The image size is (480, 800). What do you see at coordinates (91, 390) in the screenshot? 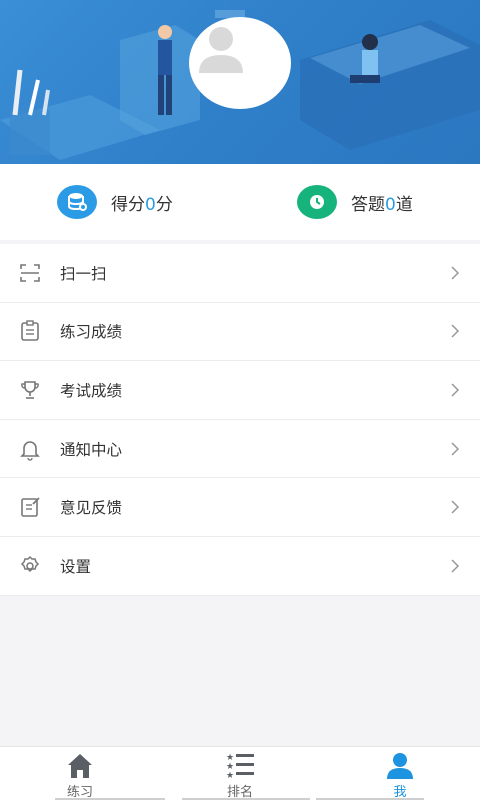
I see `menu-item-label: 考试成绩` at bounding box center [91, 390].